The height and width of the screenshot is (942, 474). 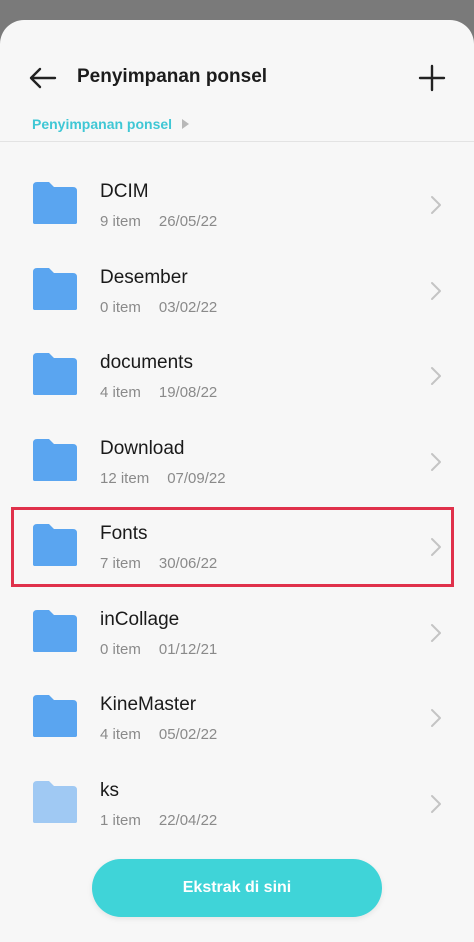 I want to click on folder-meta: 1 item 22/04/22, so click(x=158, y=821).